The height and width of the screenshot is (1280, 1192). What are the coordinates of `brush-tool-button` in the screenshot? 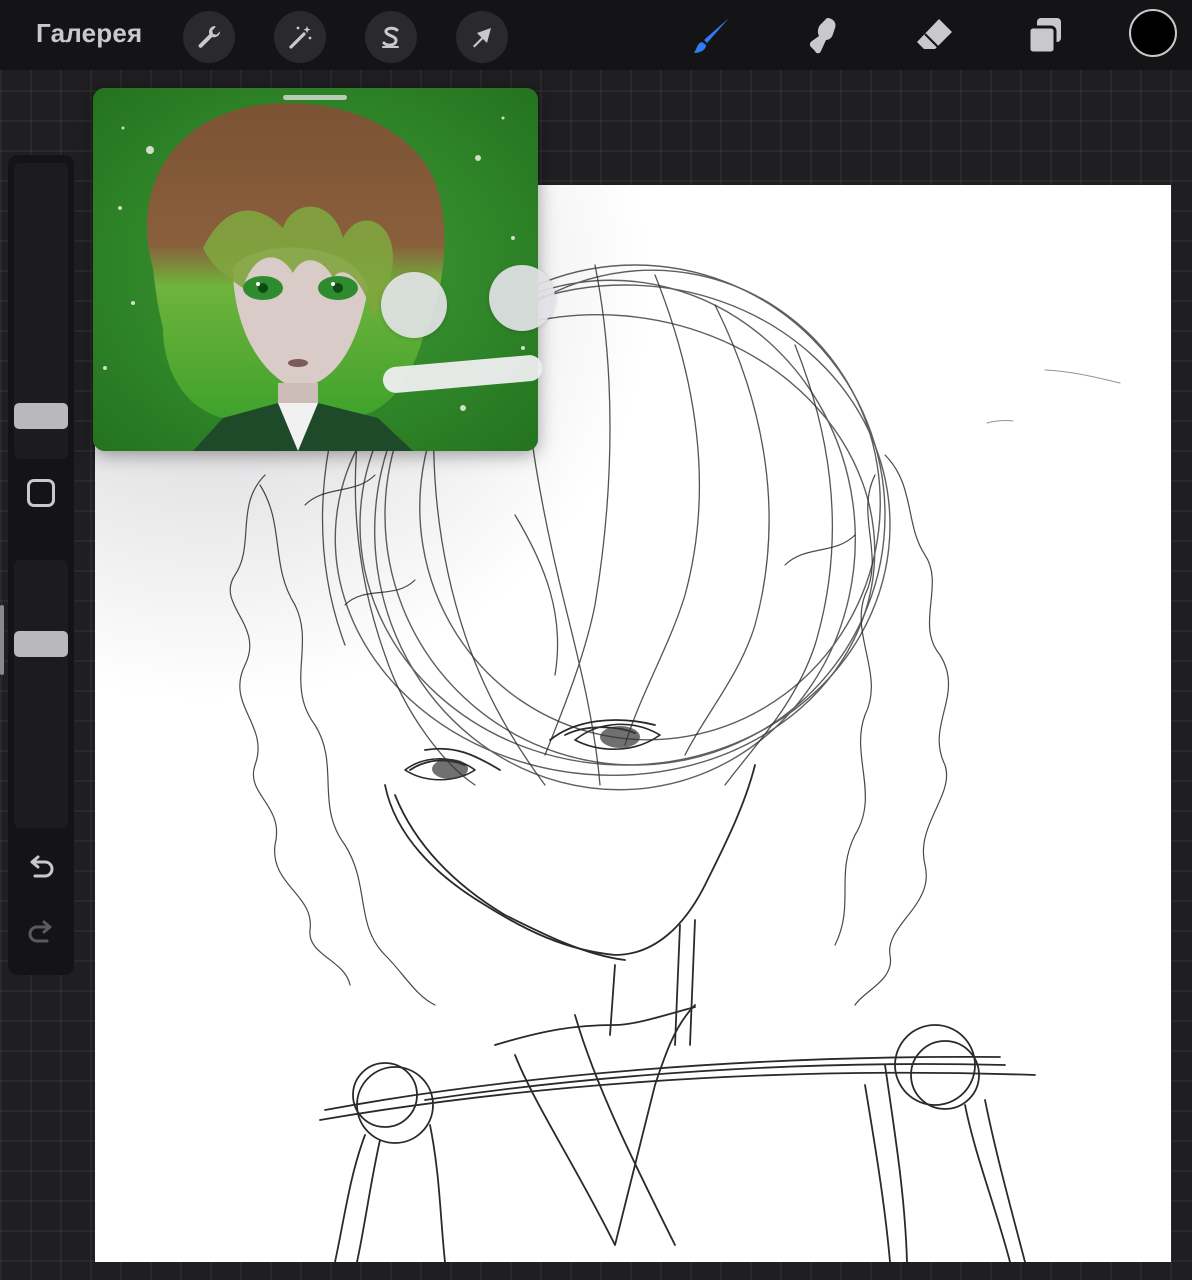 It's located at (712, 36).